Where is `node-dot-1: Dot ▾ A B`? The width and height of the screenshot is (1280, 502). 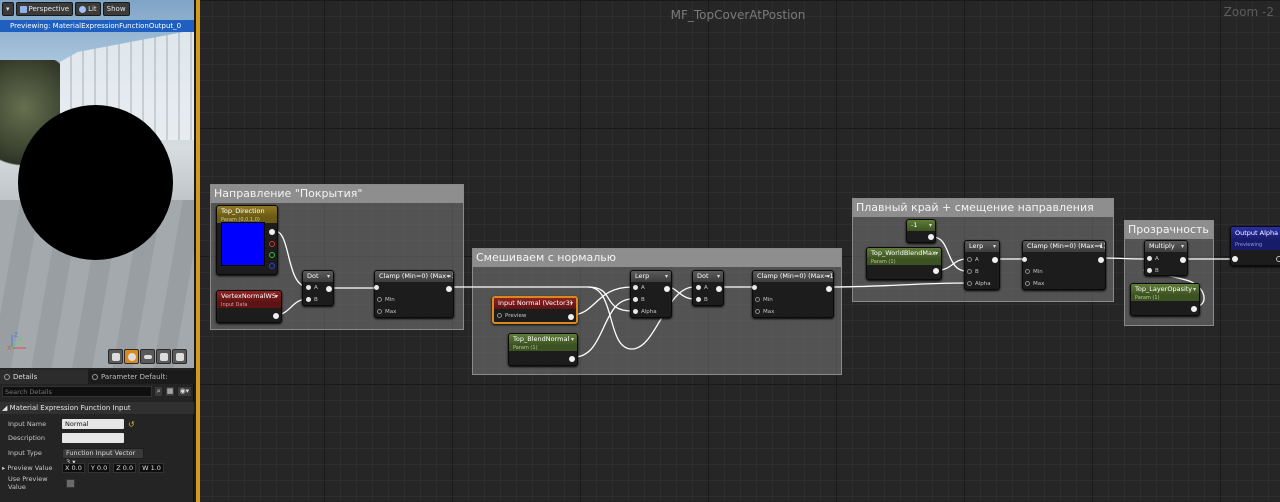
node-dot-1: Dot ▾ A B is located at coordinates (318, 288).